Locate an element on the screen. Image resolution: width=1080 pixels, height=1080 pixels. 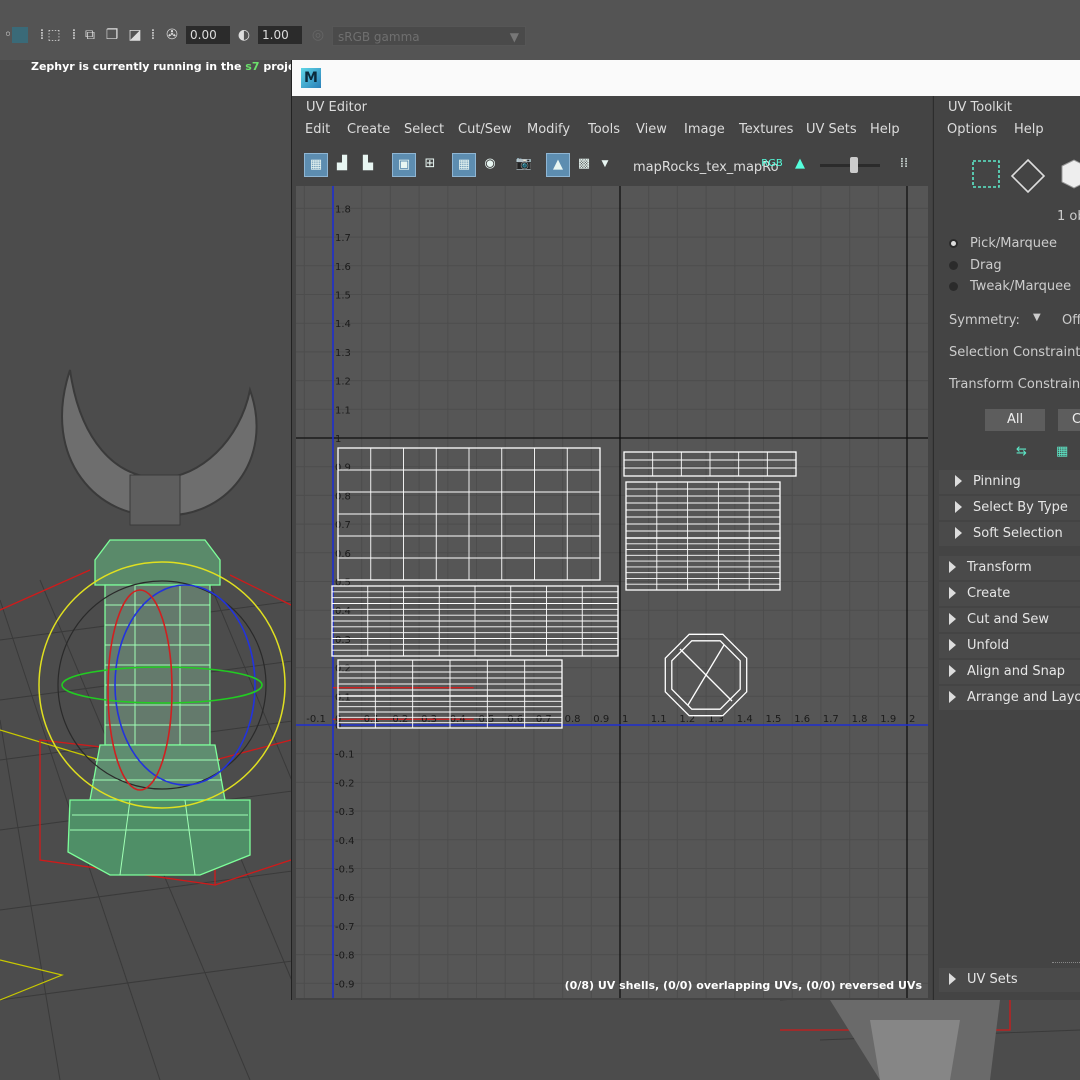
section-pinning: Pinning is located at coordinates (1009, 482).